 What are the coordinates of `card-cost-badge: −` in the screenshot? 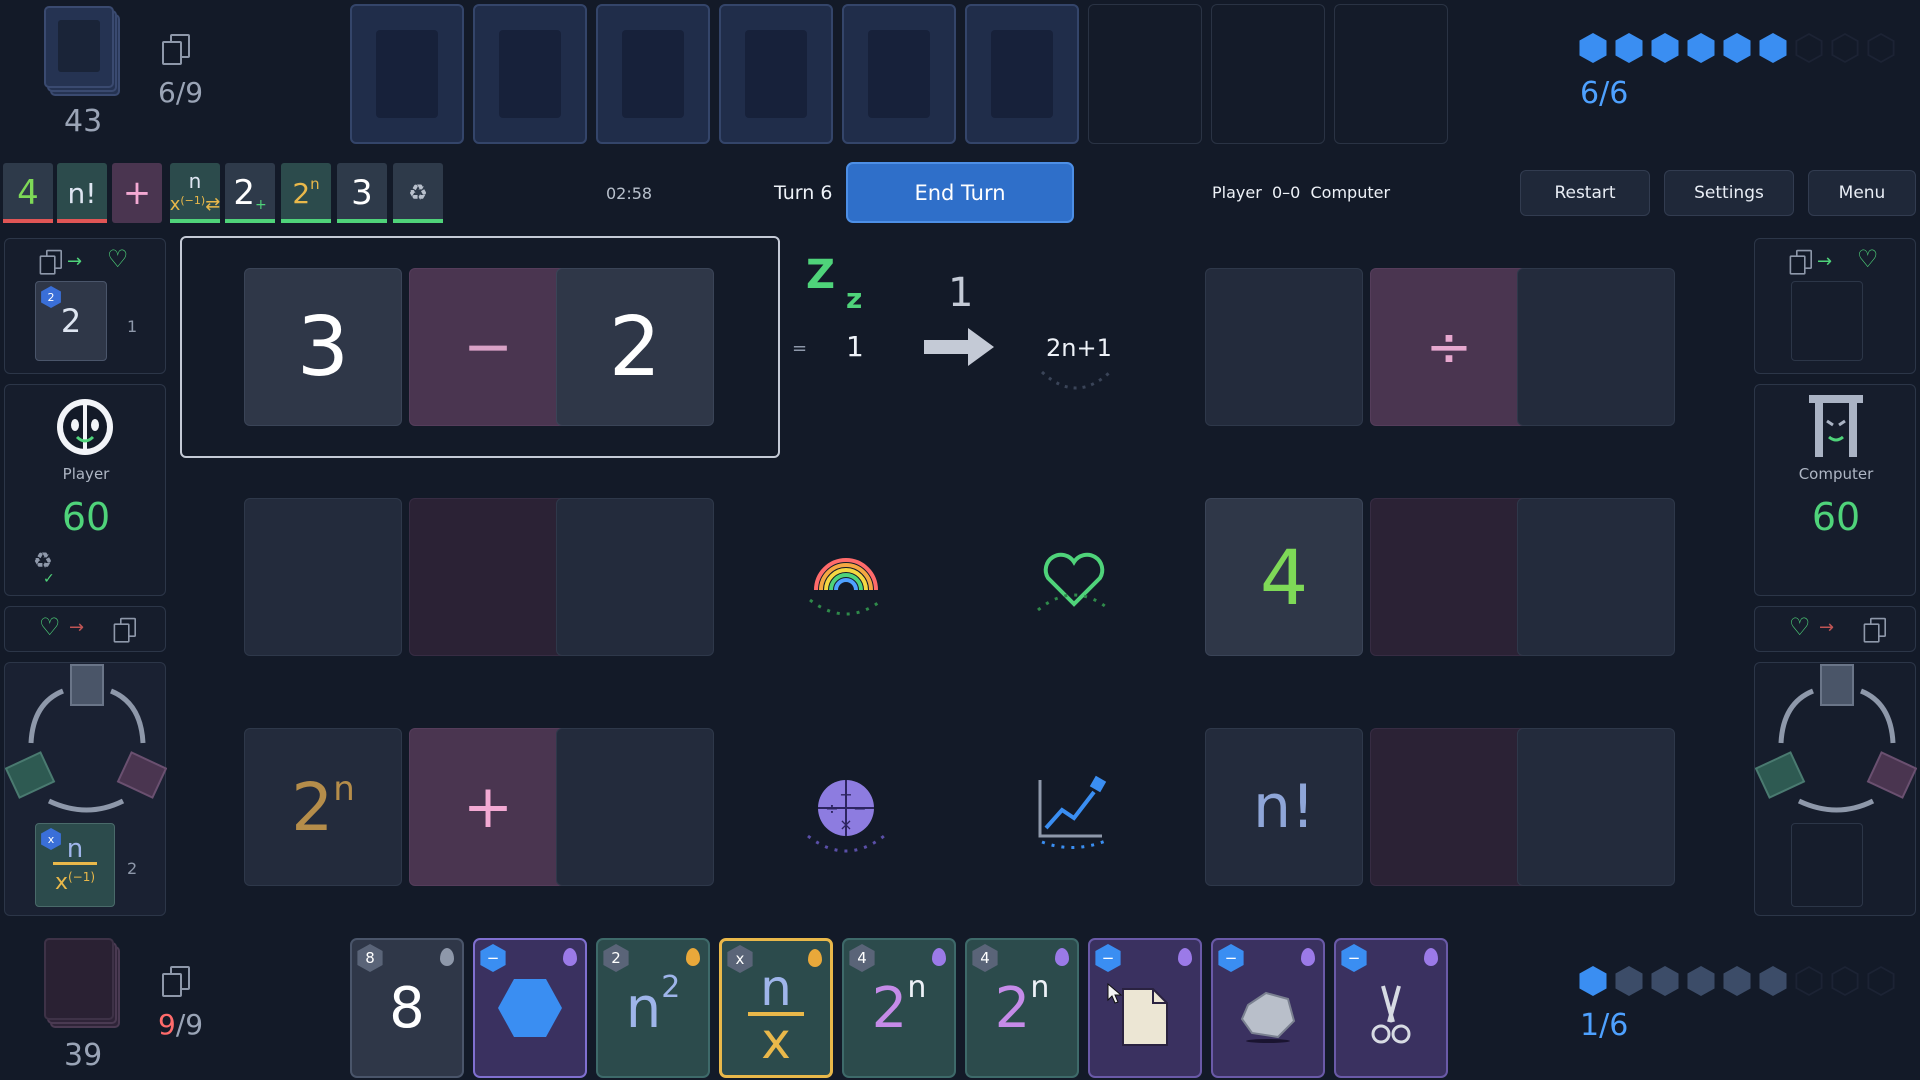 It's located at (1354, 958).